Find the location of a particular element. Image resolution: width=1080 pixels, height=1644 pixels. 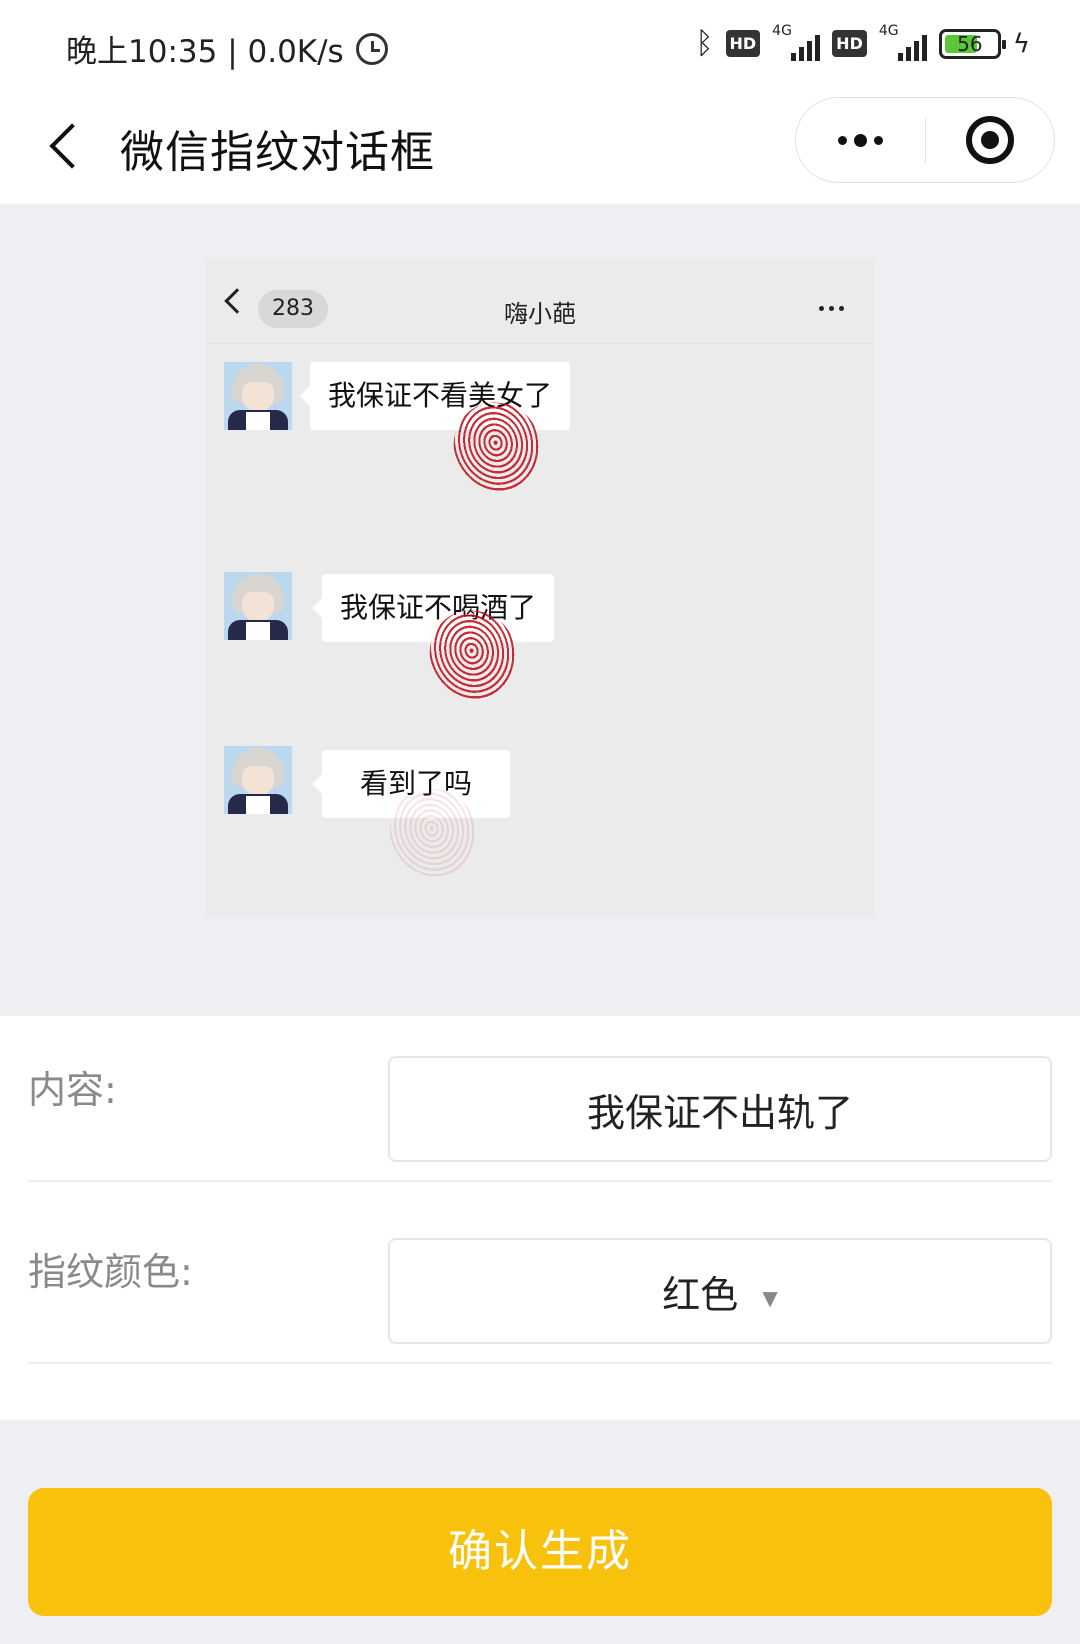

bluetooth-icon: ᛒ is located at coordinates (704, 43).